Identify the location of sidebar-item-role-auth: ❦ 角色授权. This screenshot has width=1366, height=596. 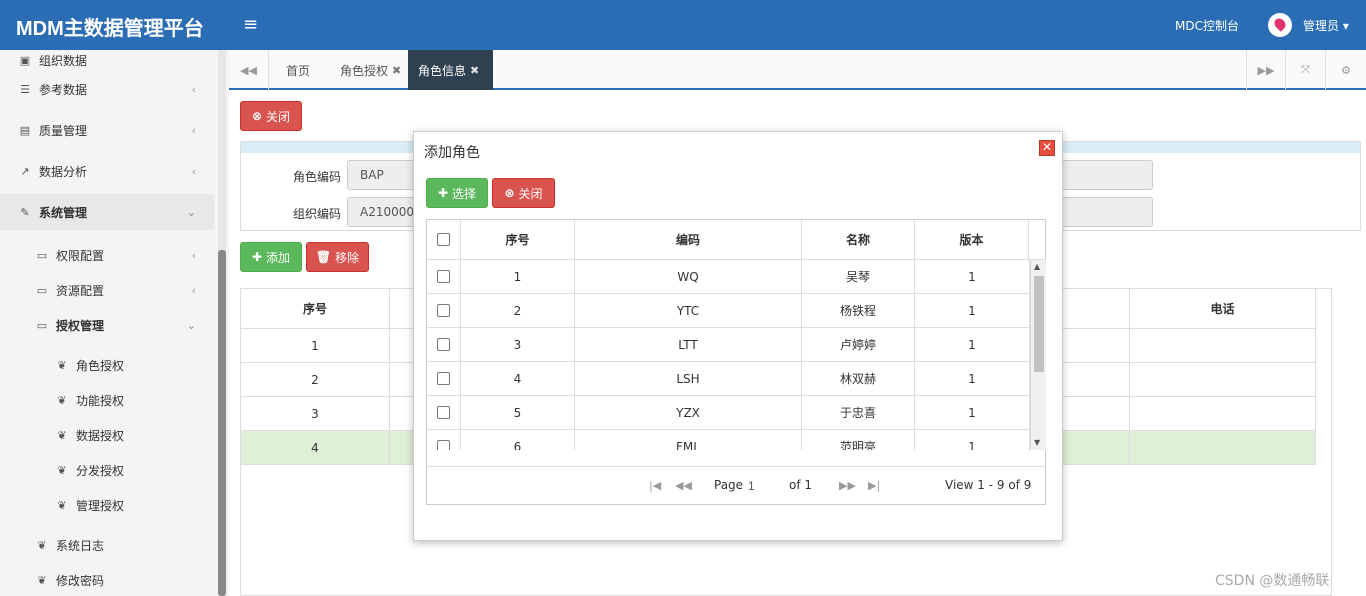
(107, 365).